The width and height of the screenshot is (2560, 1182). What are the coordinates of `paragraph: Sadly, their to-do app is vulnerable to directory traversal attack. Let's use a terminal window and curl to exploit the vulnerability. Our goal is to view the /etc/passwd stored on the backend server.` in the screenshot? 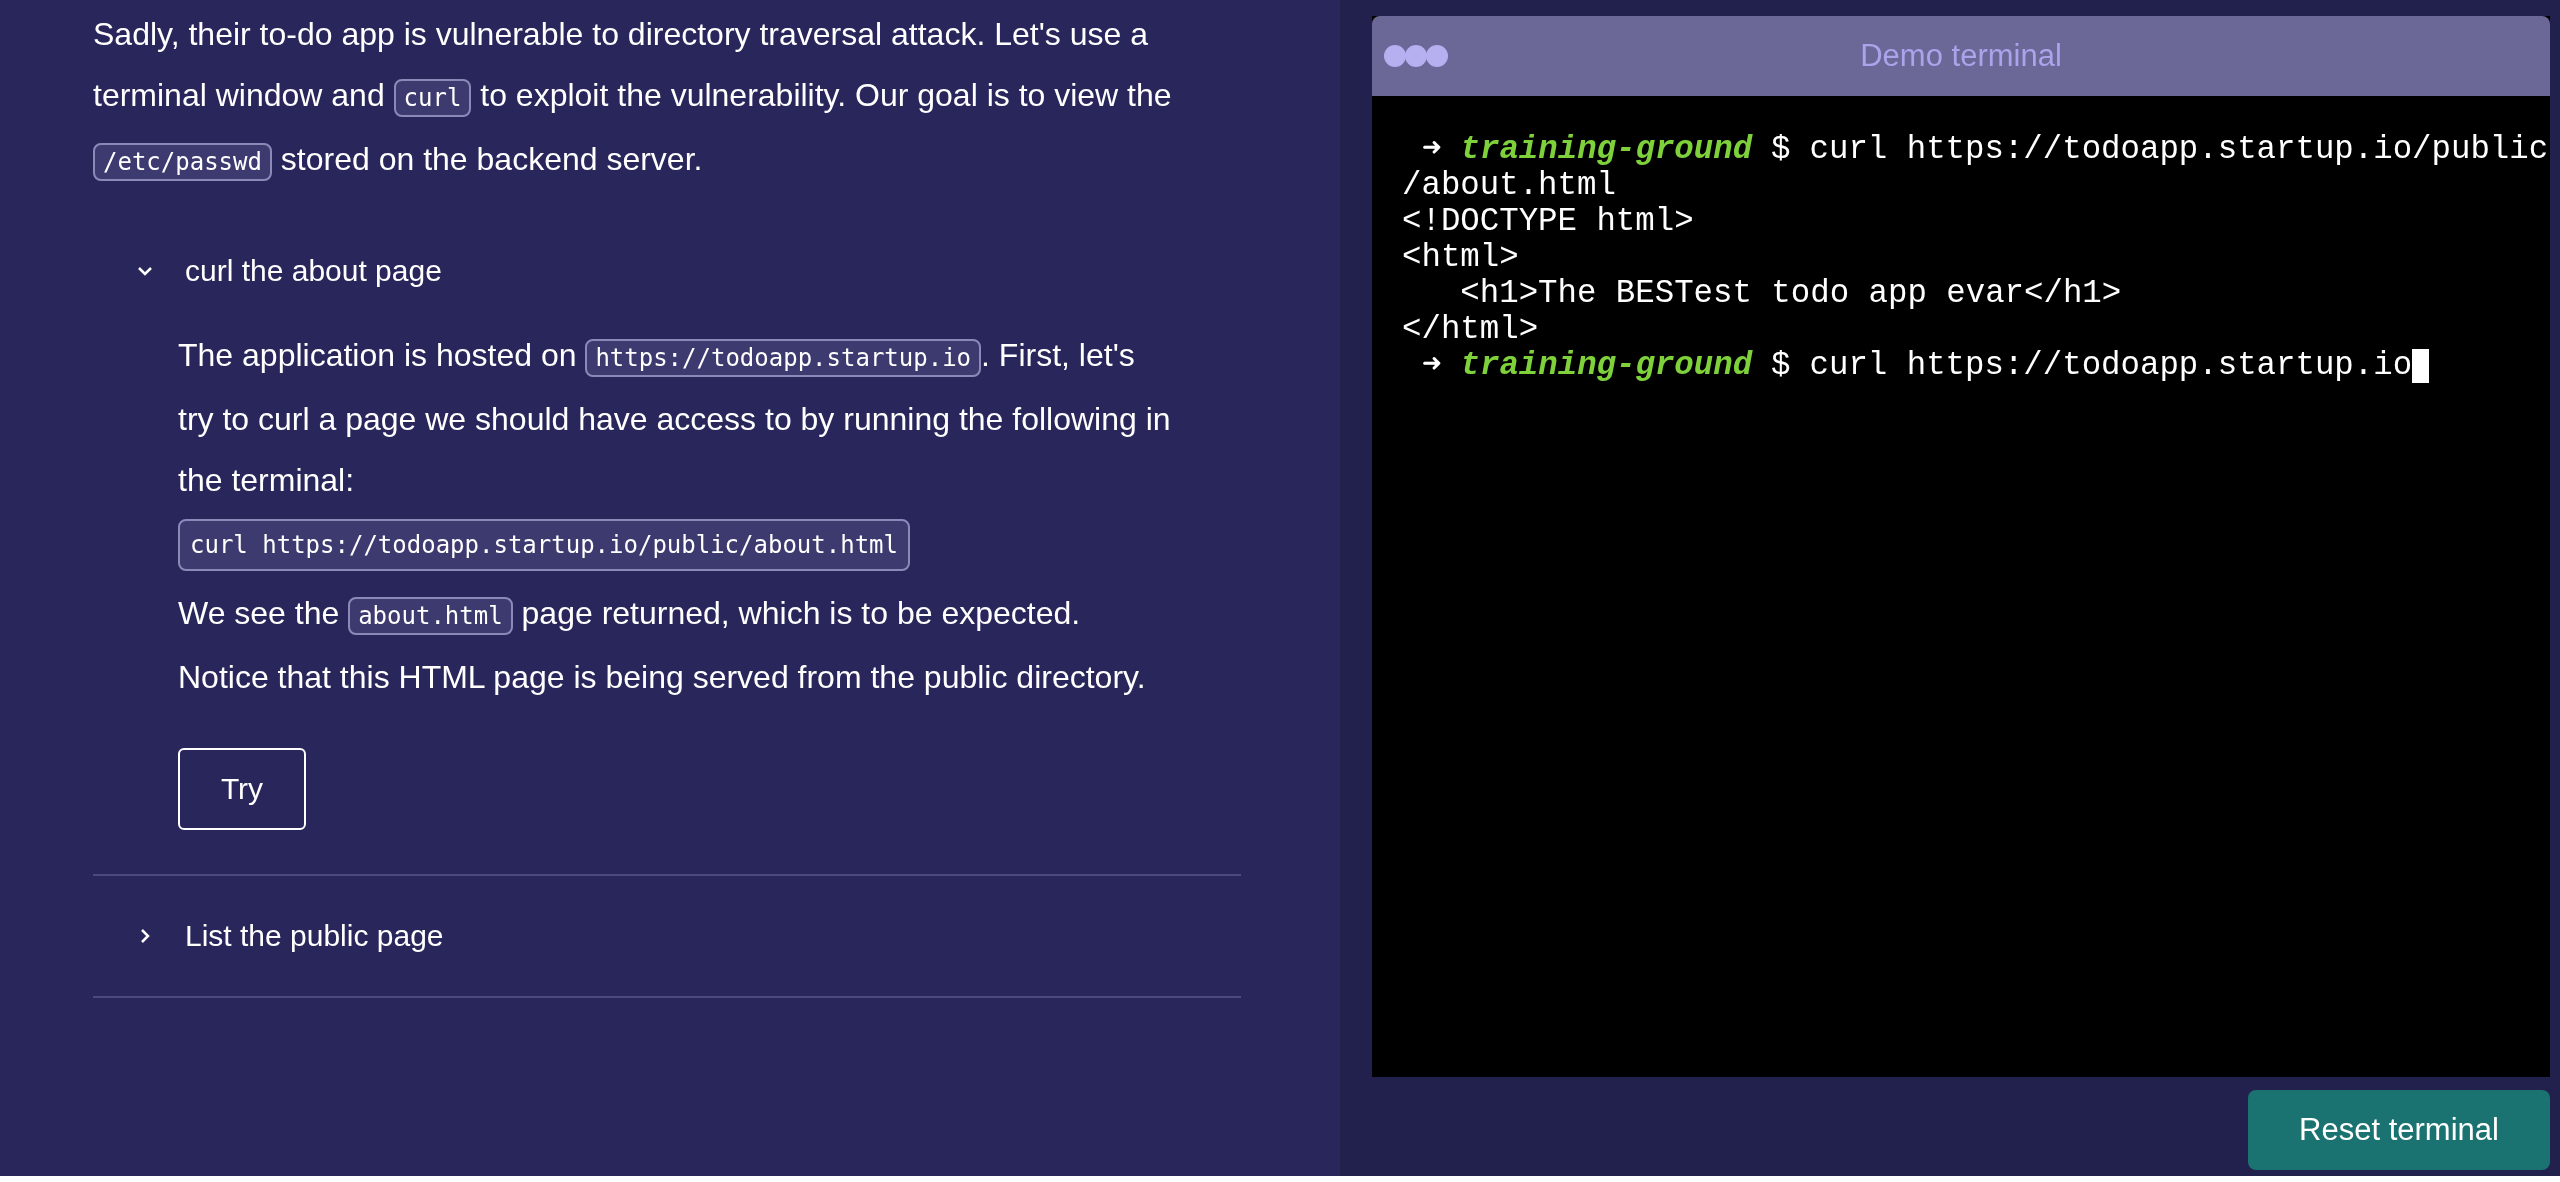 It's located at (667, 98).